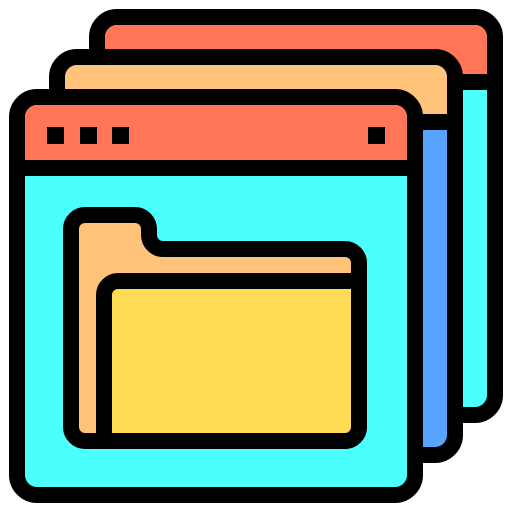 This screenshot has width=512, height=512. What do you see at coordinates (376, 135) in the screenshot?
I see `window-close-icon` at bounding box center [376, 135].